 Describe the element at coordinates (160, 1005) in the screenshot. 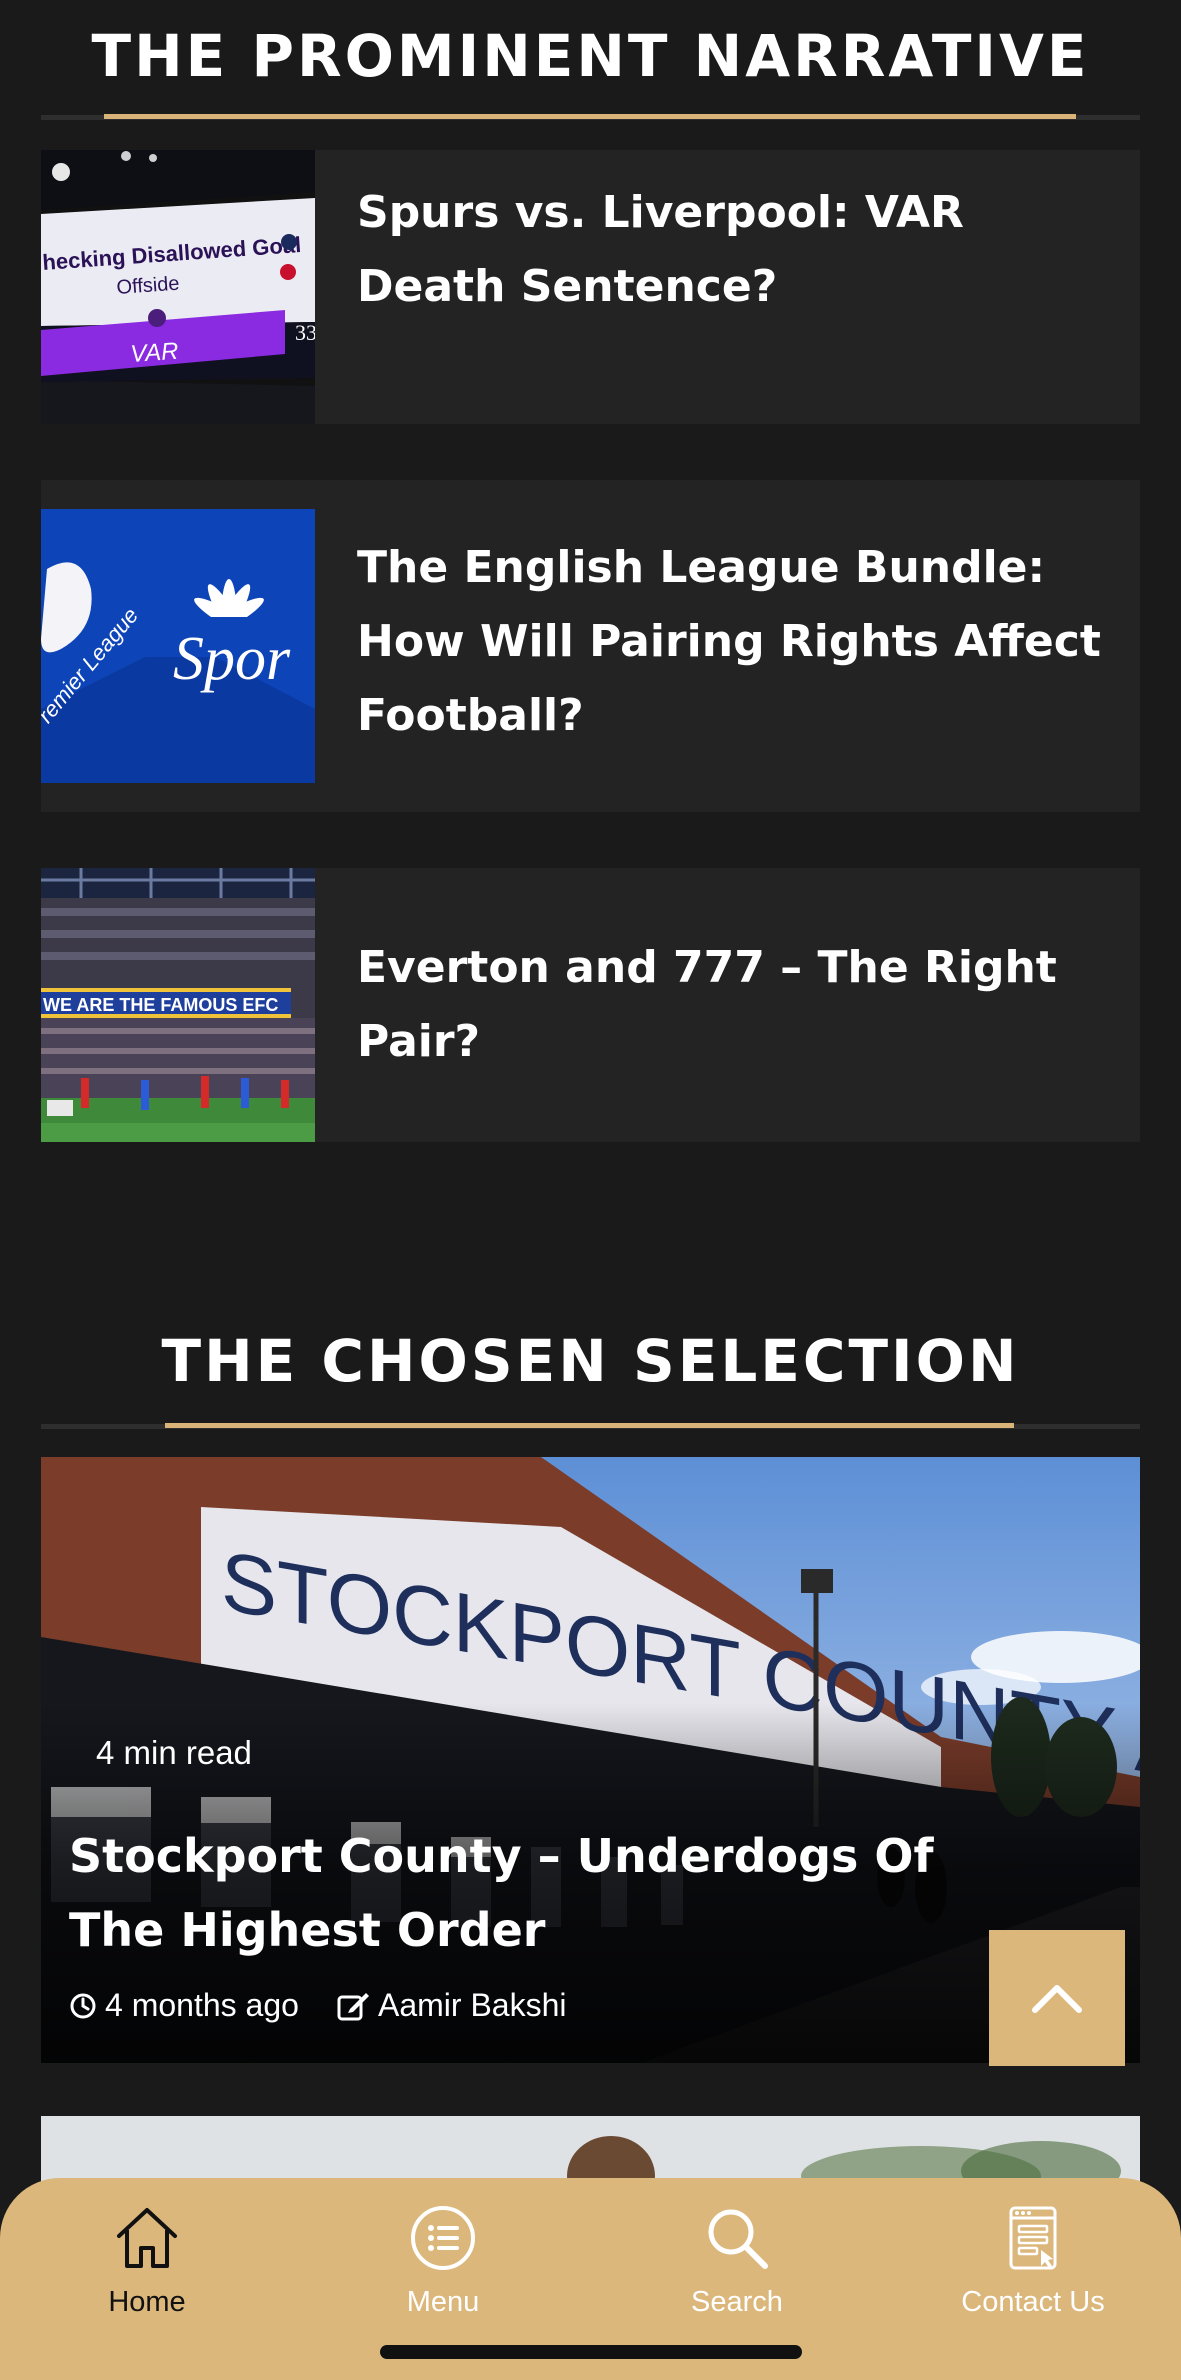

I see `thumb-text-banner: WE ARE THE FAMOUS EFC` at that location.